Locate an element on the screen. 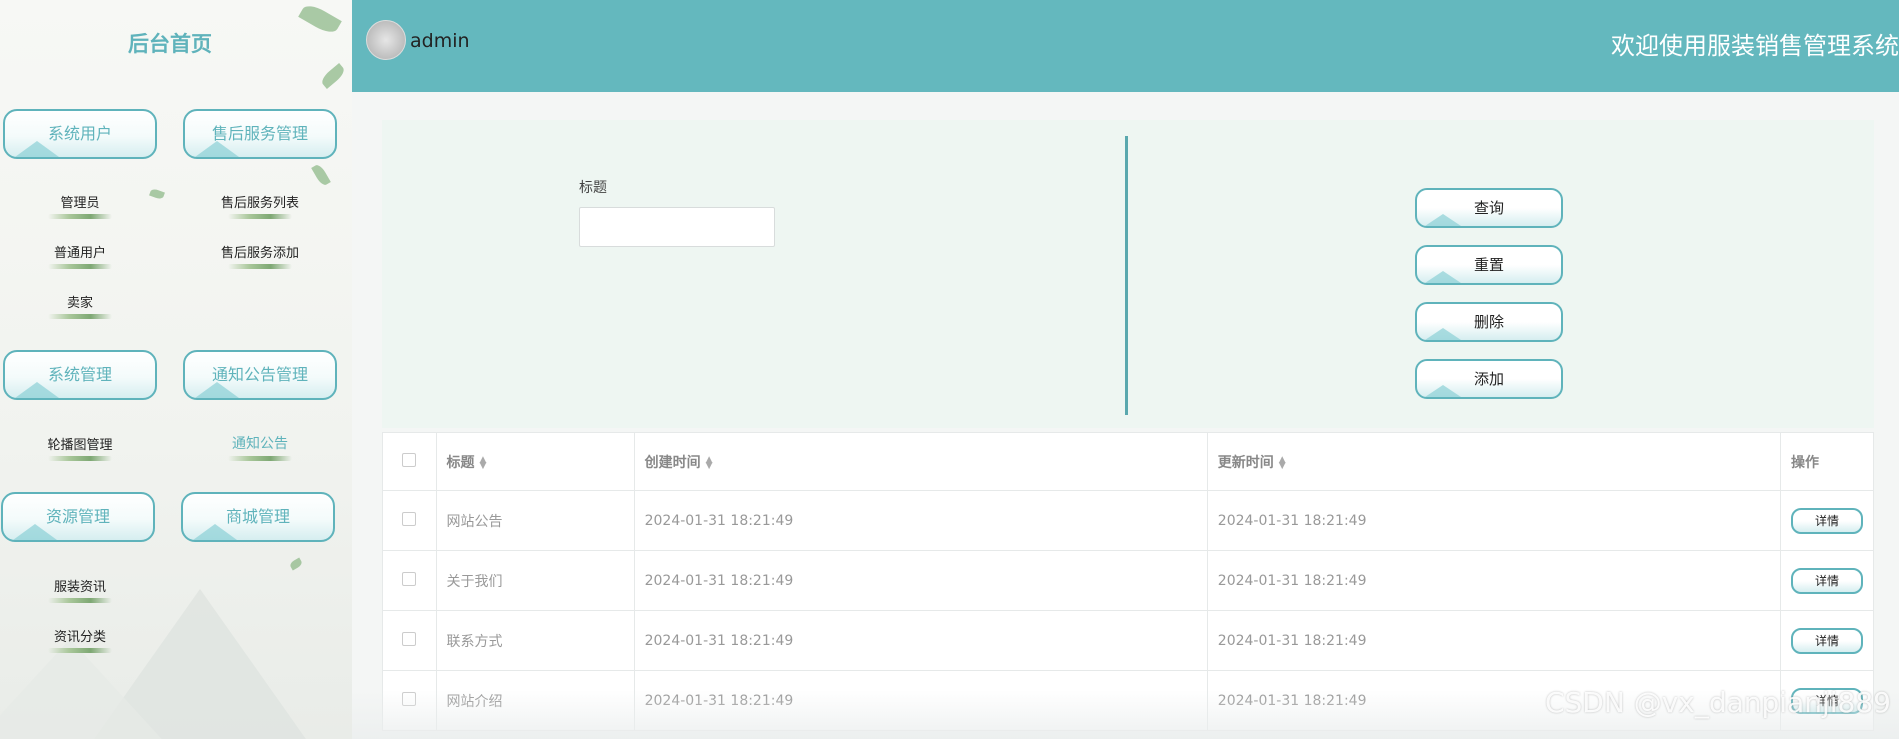 This screenshot has height=739, width=1899. menu-group-shop: 商城管理 is located at coordinates (258, 517).